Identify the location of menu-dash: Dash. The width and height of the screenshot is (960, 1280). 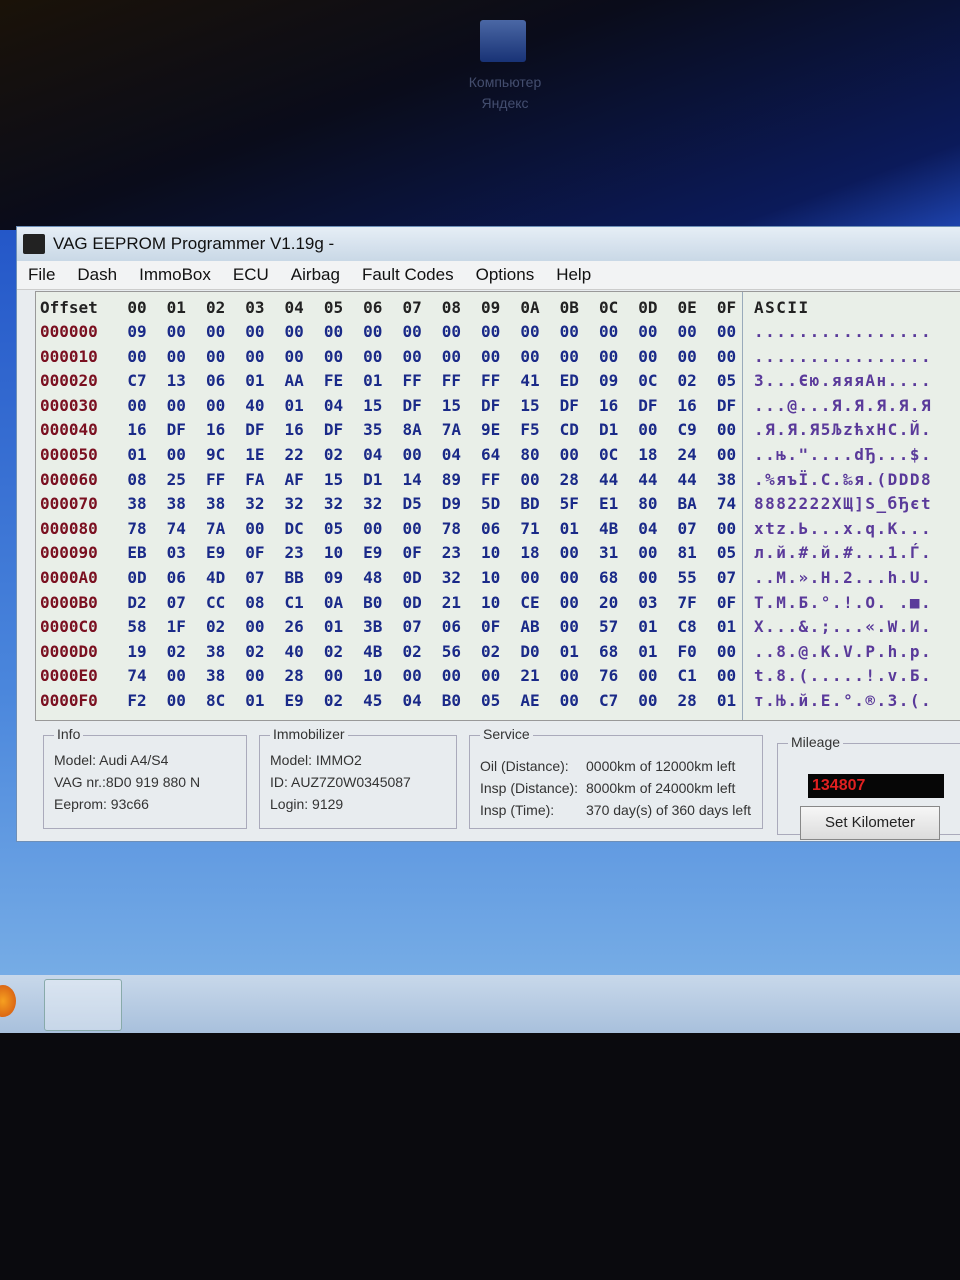
(97, 275).